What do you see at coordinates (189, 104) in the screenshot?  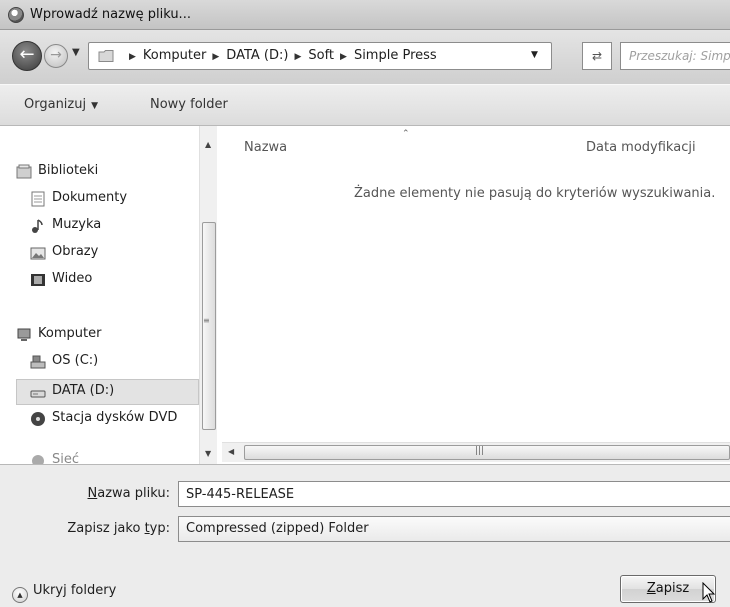 I see `new-folder-button: Nowy folder` at bounding box center [189, 104].